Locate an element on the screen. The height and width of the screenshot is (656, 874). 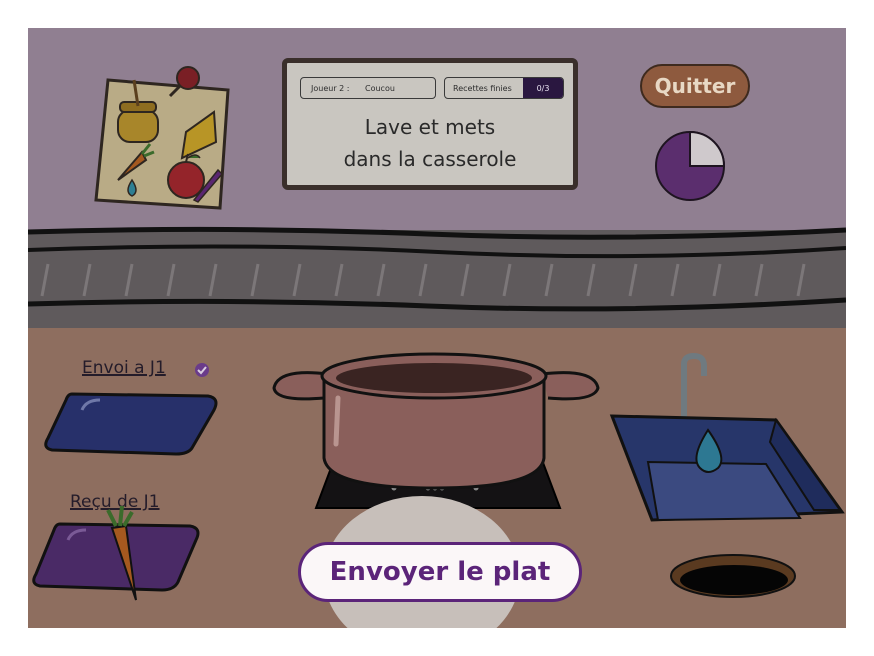
send-cutting-board is located at coordinates (132, 422).